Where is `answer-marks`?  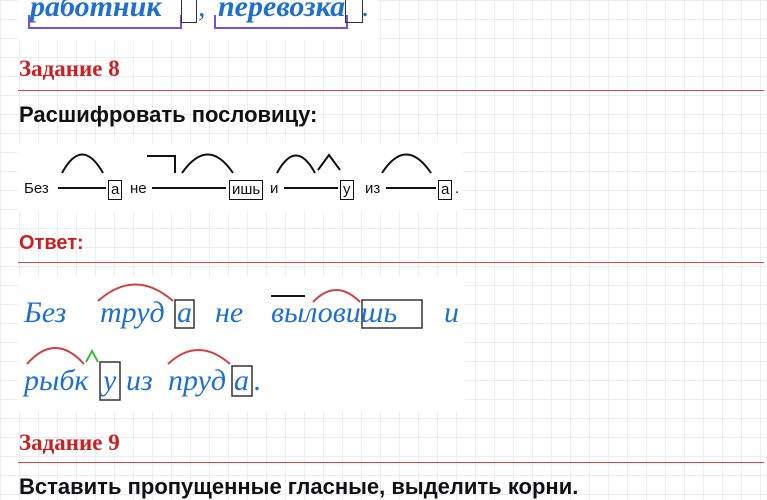
answer-marks is located at coordinates (224, 342).